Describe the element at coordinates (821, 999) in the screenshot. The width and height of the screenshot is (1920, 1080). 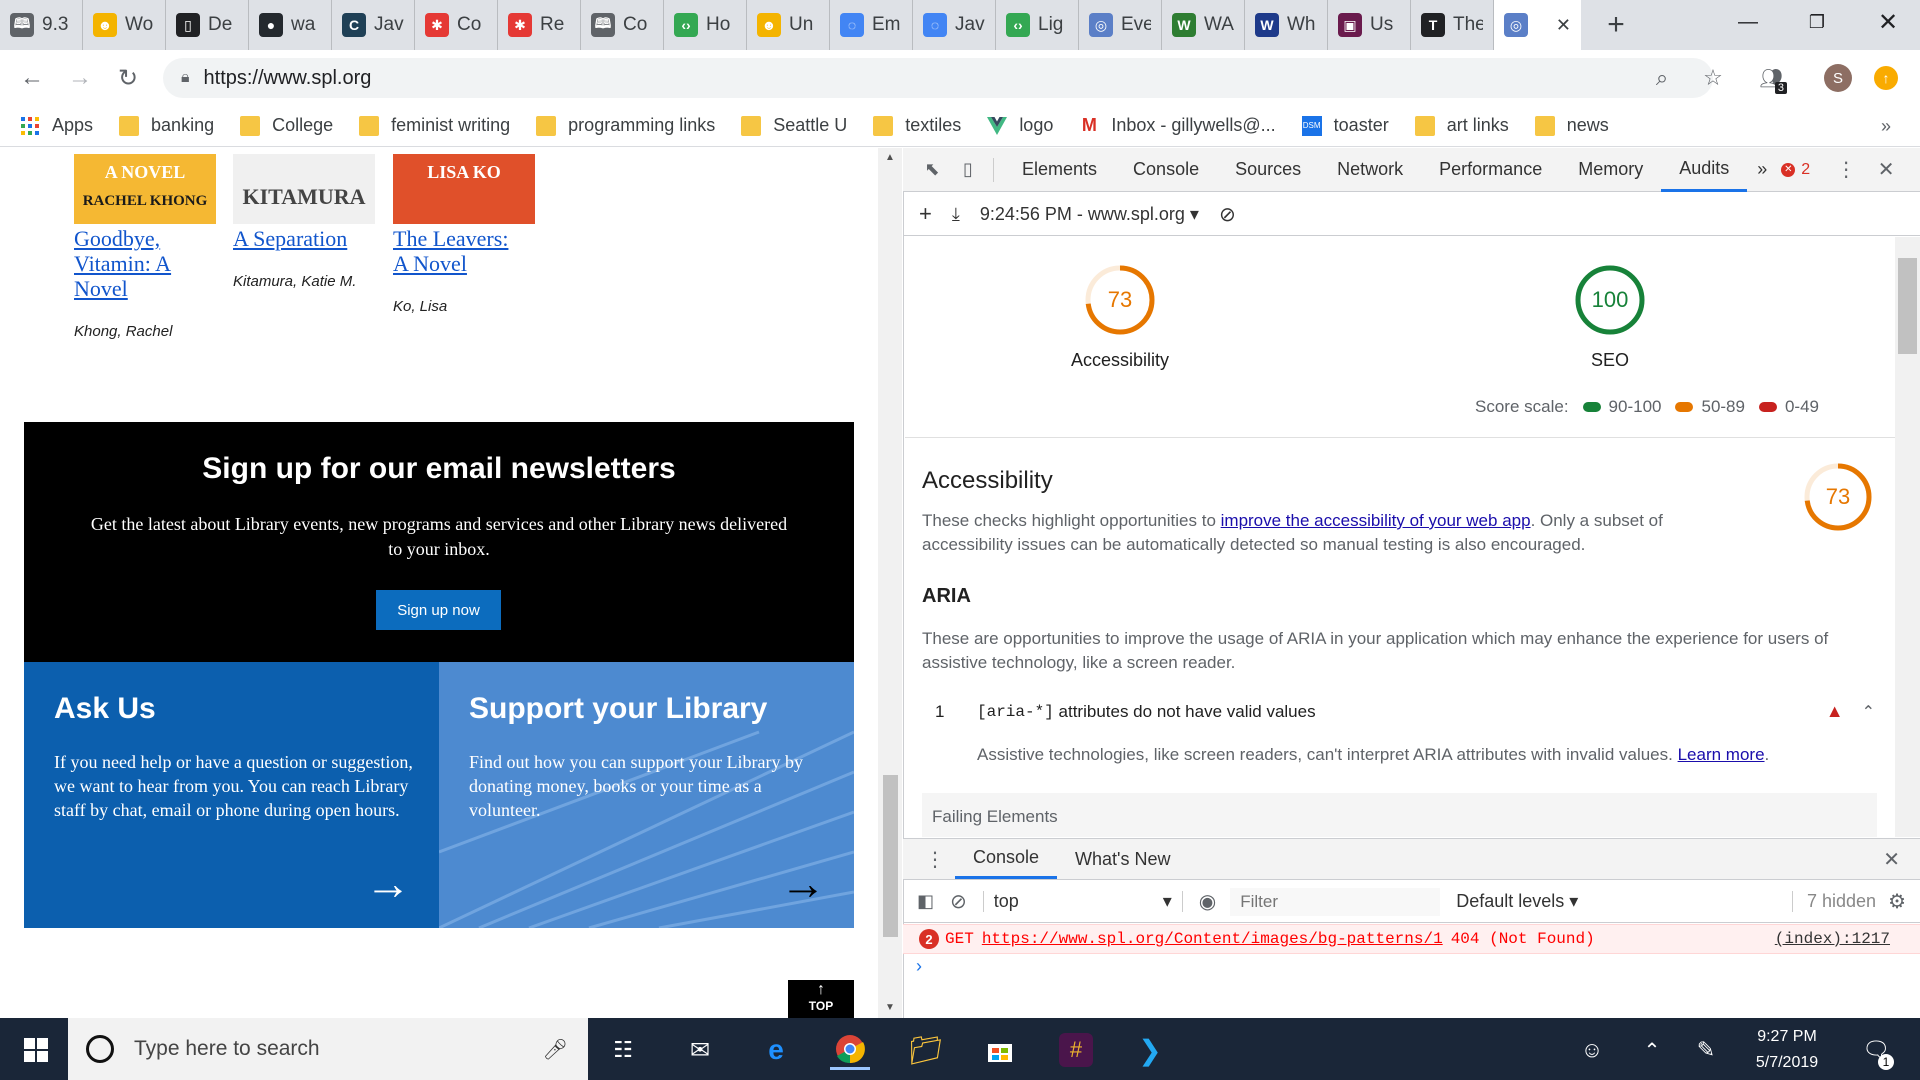
I see `back-to-top-button: ↑ TOP` at that location.